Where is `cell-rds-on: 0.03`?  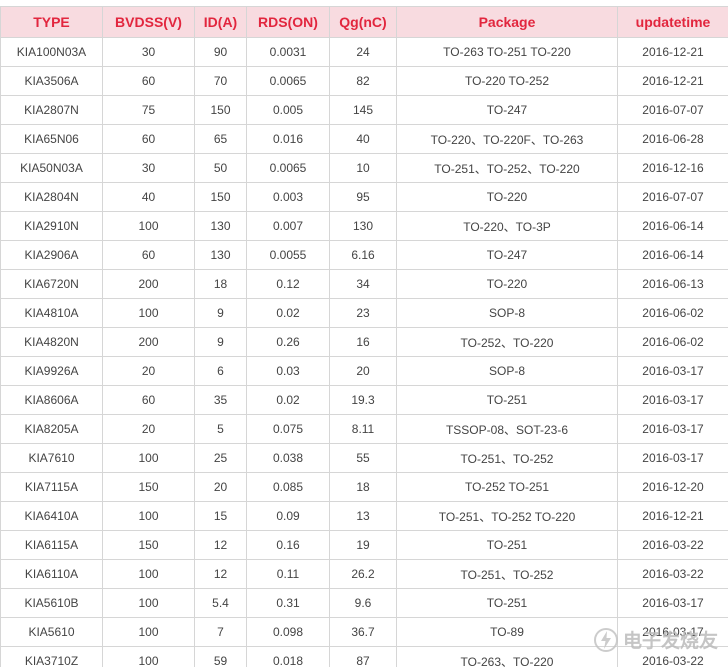
cell-rds-on: 0.03 is located at coordinates (288, 371).